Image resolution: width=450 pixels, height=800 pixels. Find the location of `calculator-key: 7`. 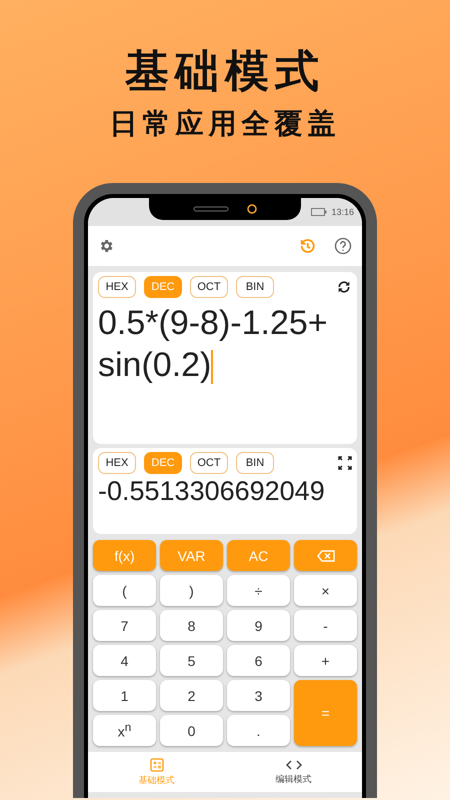

calculator-key: 7 is located at coordinates (124, 625).